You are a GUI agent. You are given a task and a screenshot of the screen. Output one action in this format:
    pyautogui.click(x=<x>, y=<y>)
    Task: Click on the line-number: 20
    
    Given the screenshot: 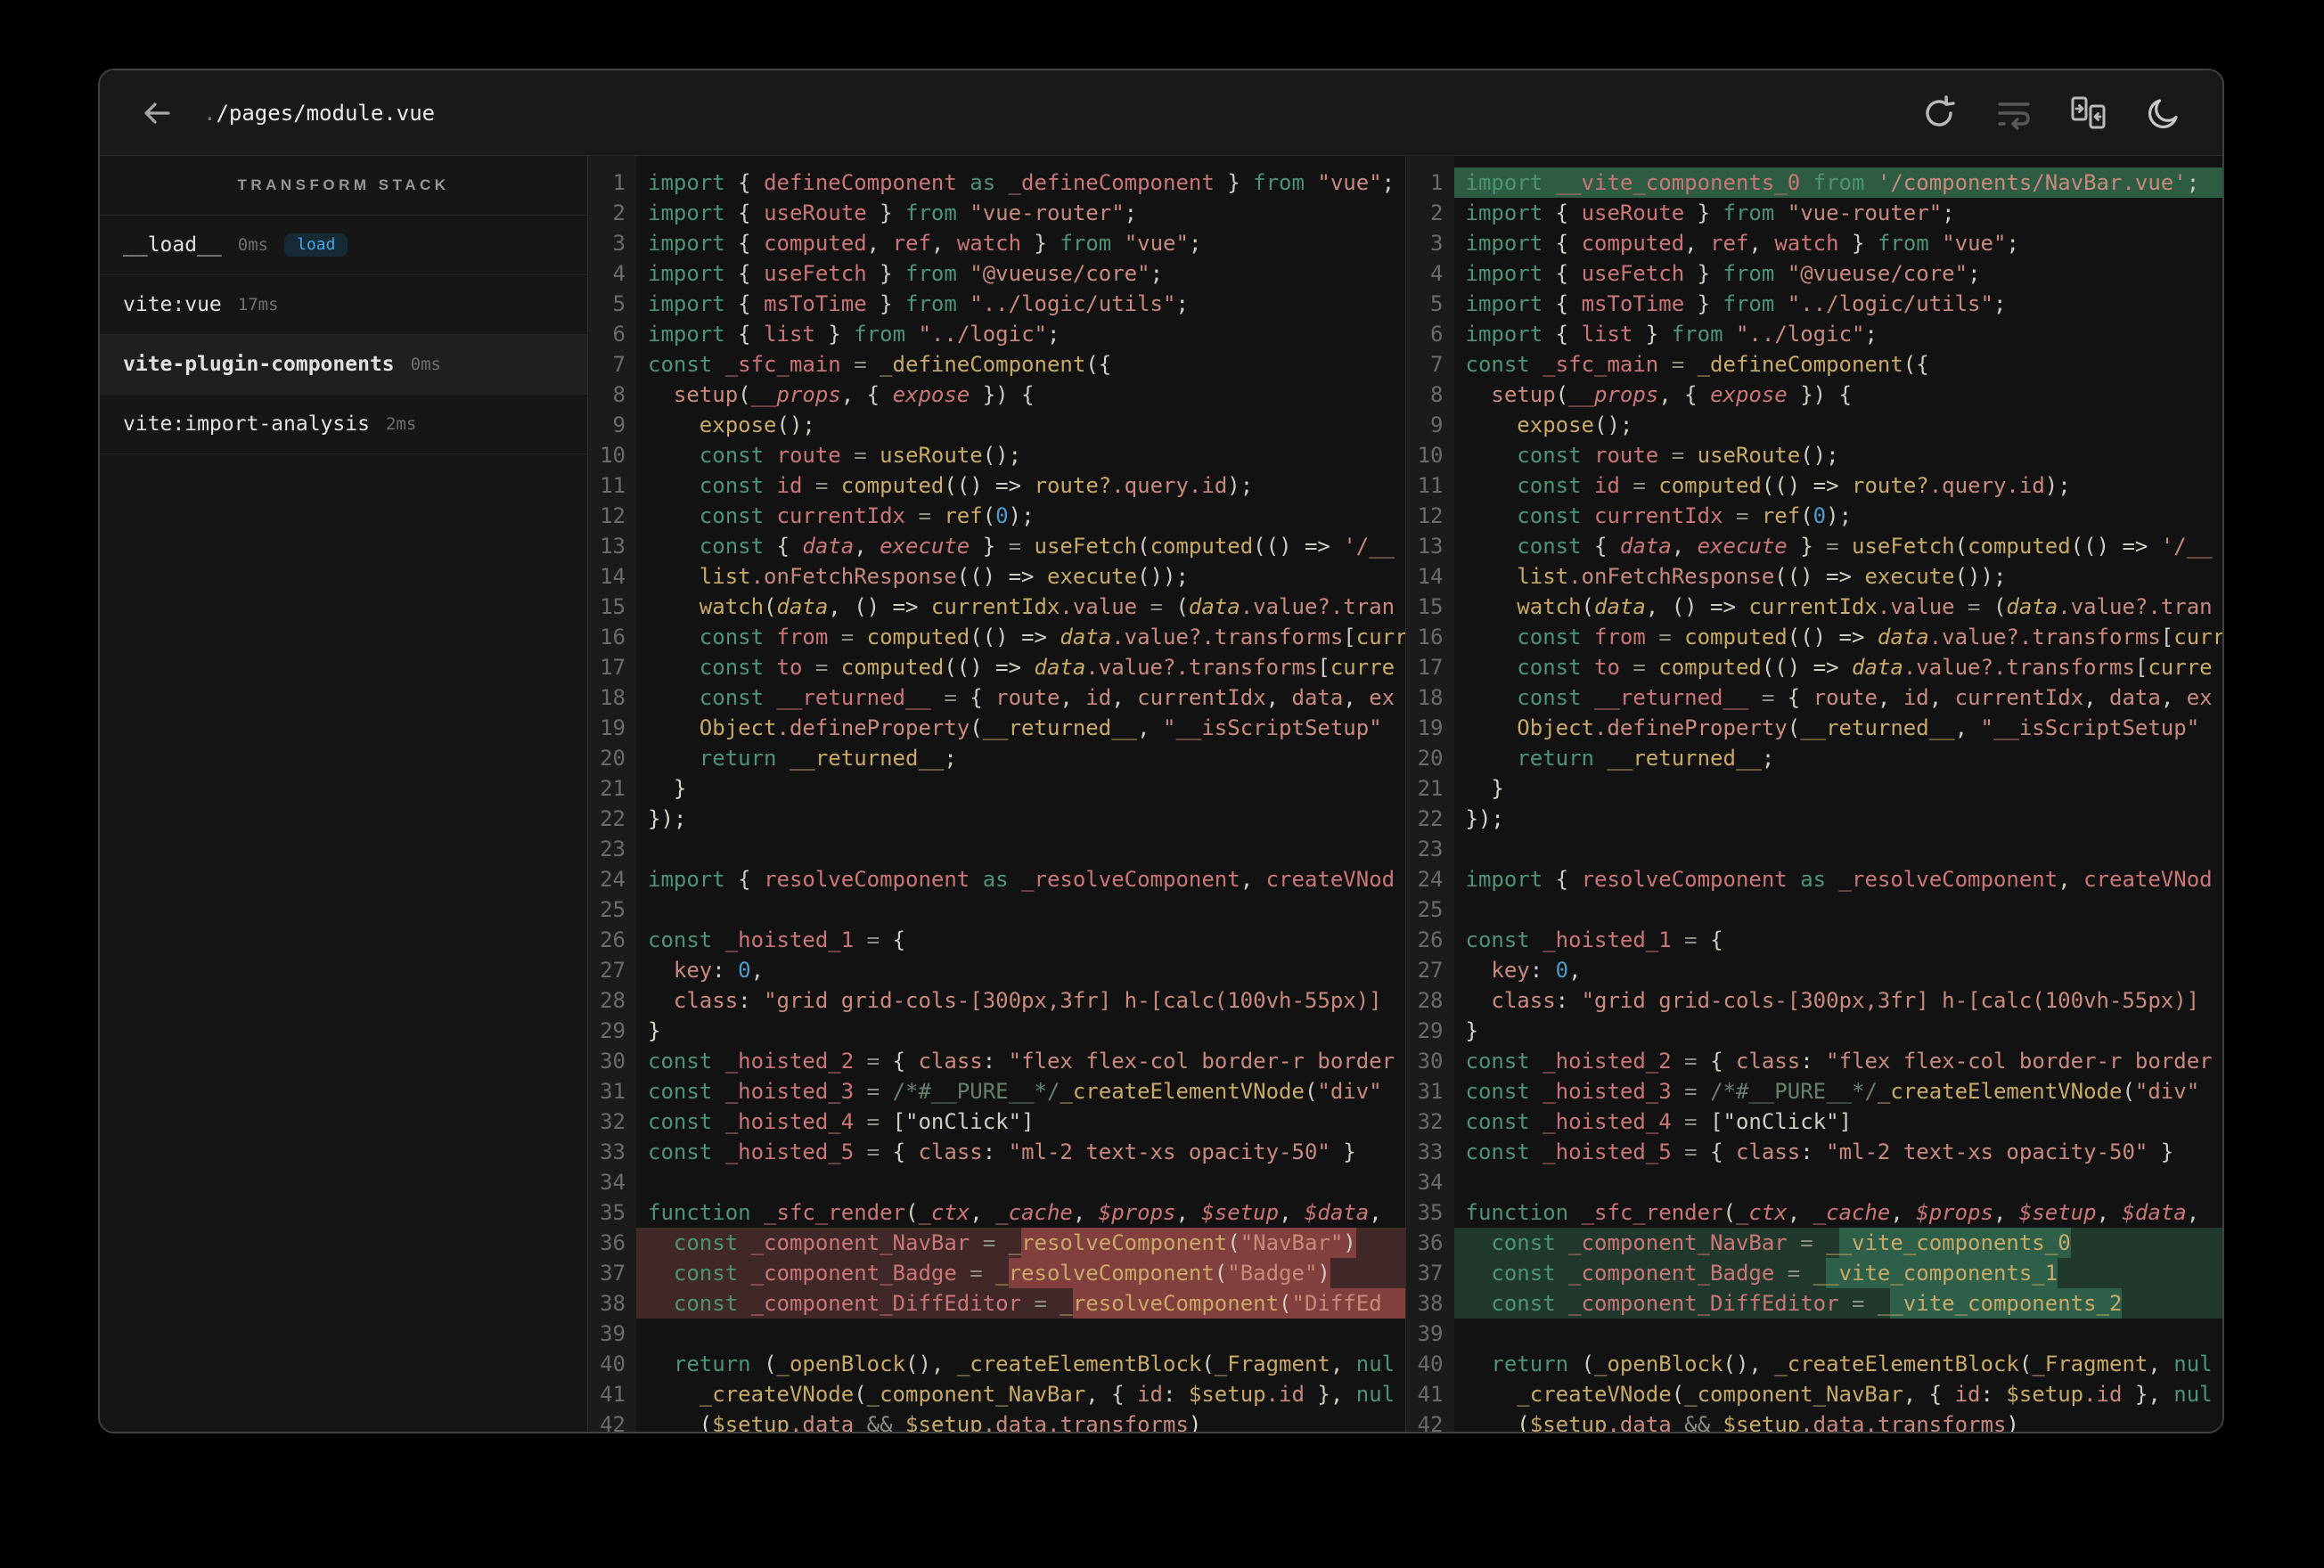 What is the action you would take?
    pyautogui.click(x=1429, y=758)
    